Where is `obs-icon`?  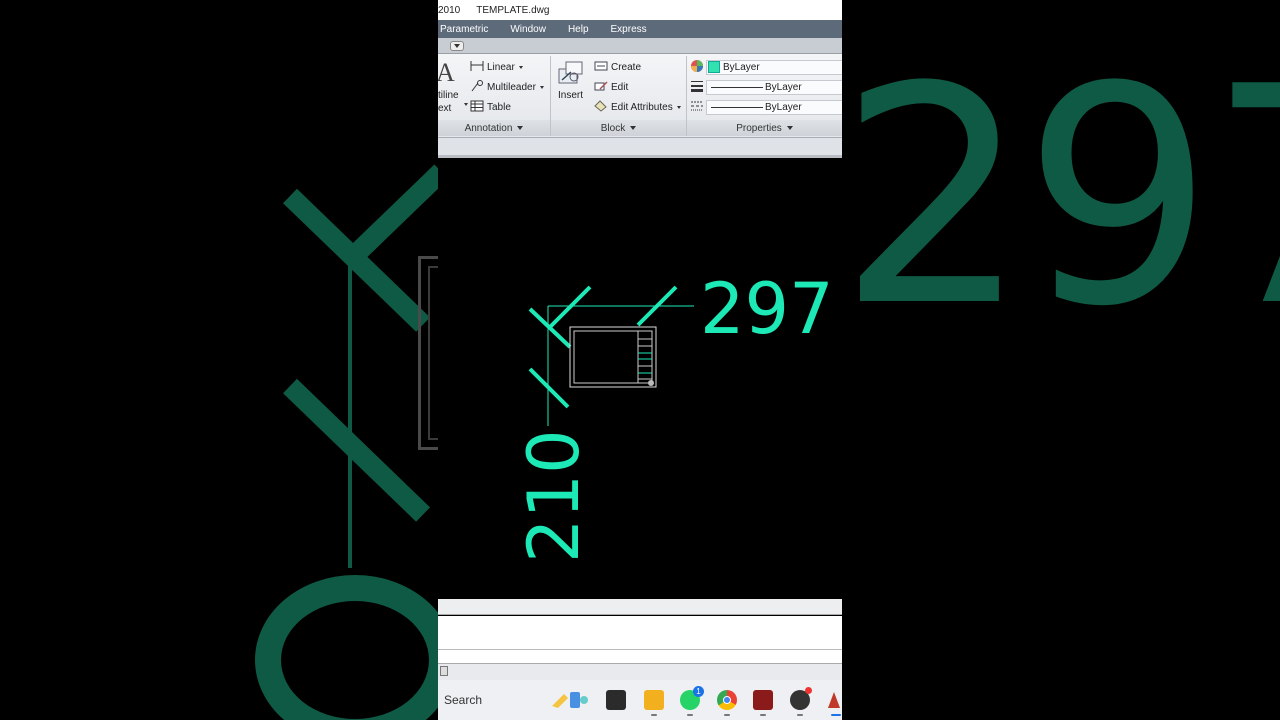
obs-icon is located at coordinates (801, 698).